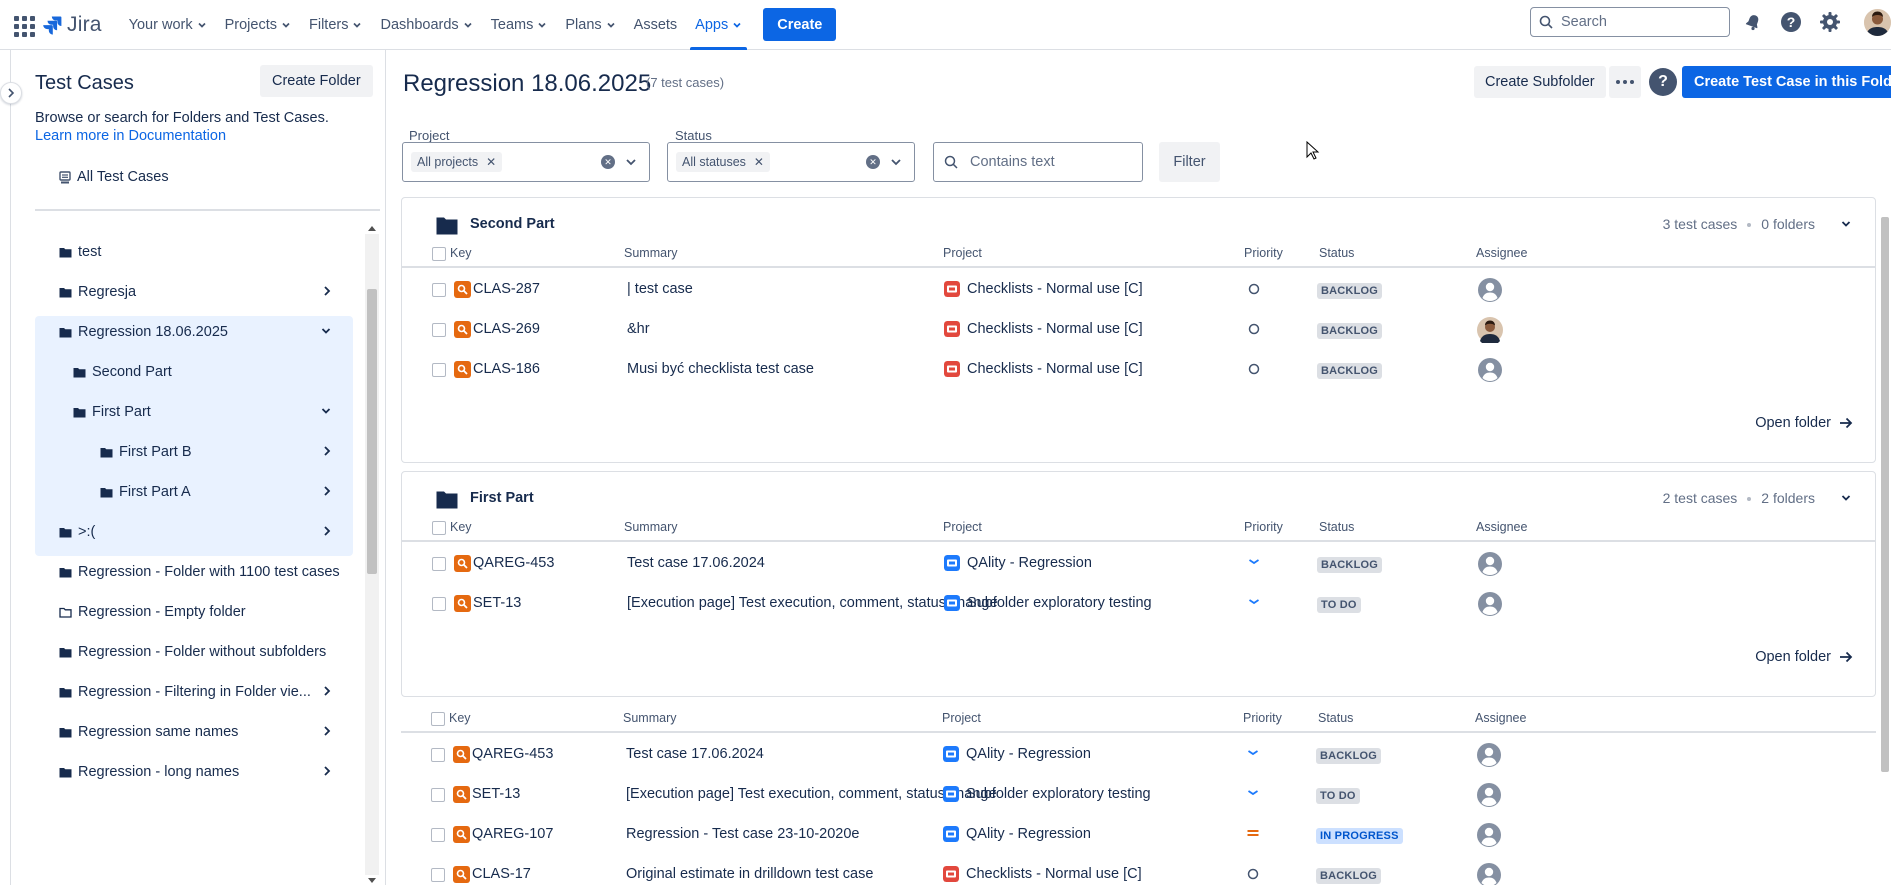  What do you see at coordinates (1189, 162) in the screenshot?
I see `filter-button: Filter` at bounding box center [1189, 162].